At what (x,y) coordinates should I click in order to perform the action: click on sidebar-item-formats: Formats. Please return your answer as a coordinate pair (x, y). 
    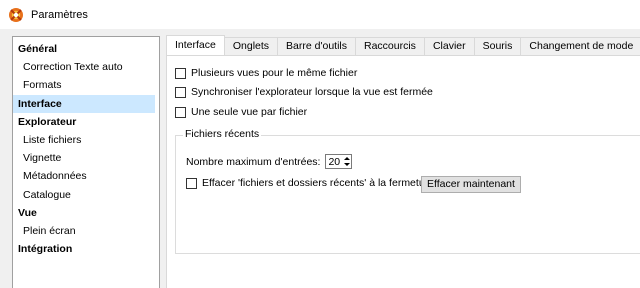
    Looking at the image, I should click on (86, 85).